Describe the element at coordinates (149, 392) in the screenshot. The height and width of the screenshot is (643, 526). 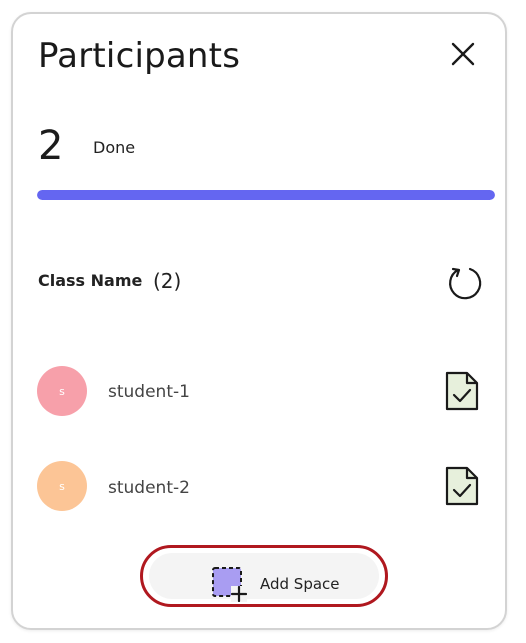
I see `student-name: student-1` at that location.